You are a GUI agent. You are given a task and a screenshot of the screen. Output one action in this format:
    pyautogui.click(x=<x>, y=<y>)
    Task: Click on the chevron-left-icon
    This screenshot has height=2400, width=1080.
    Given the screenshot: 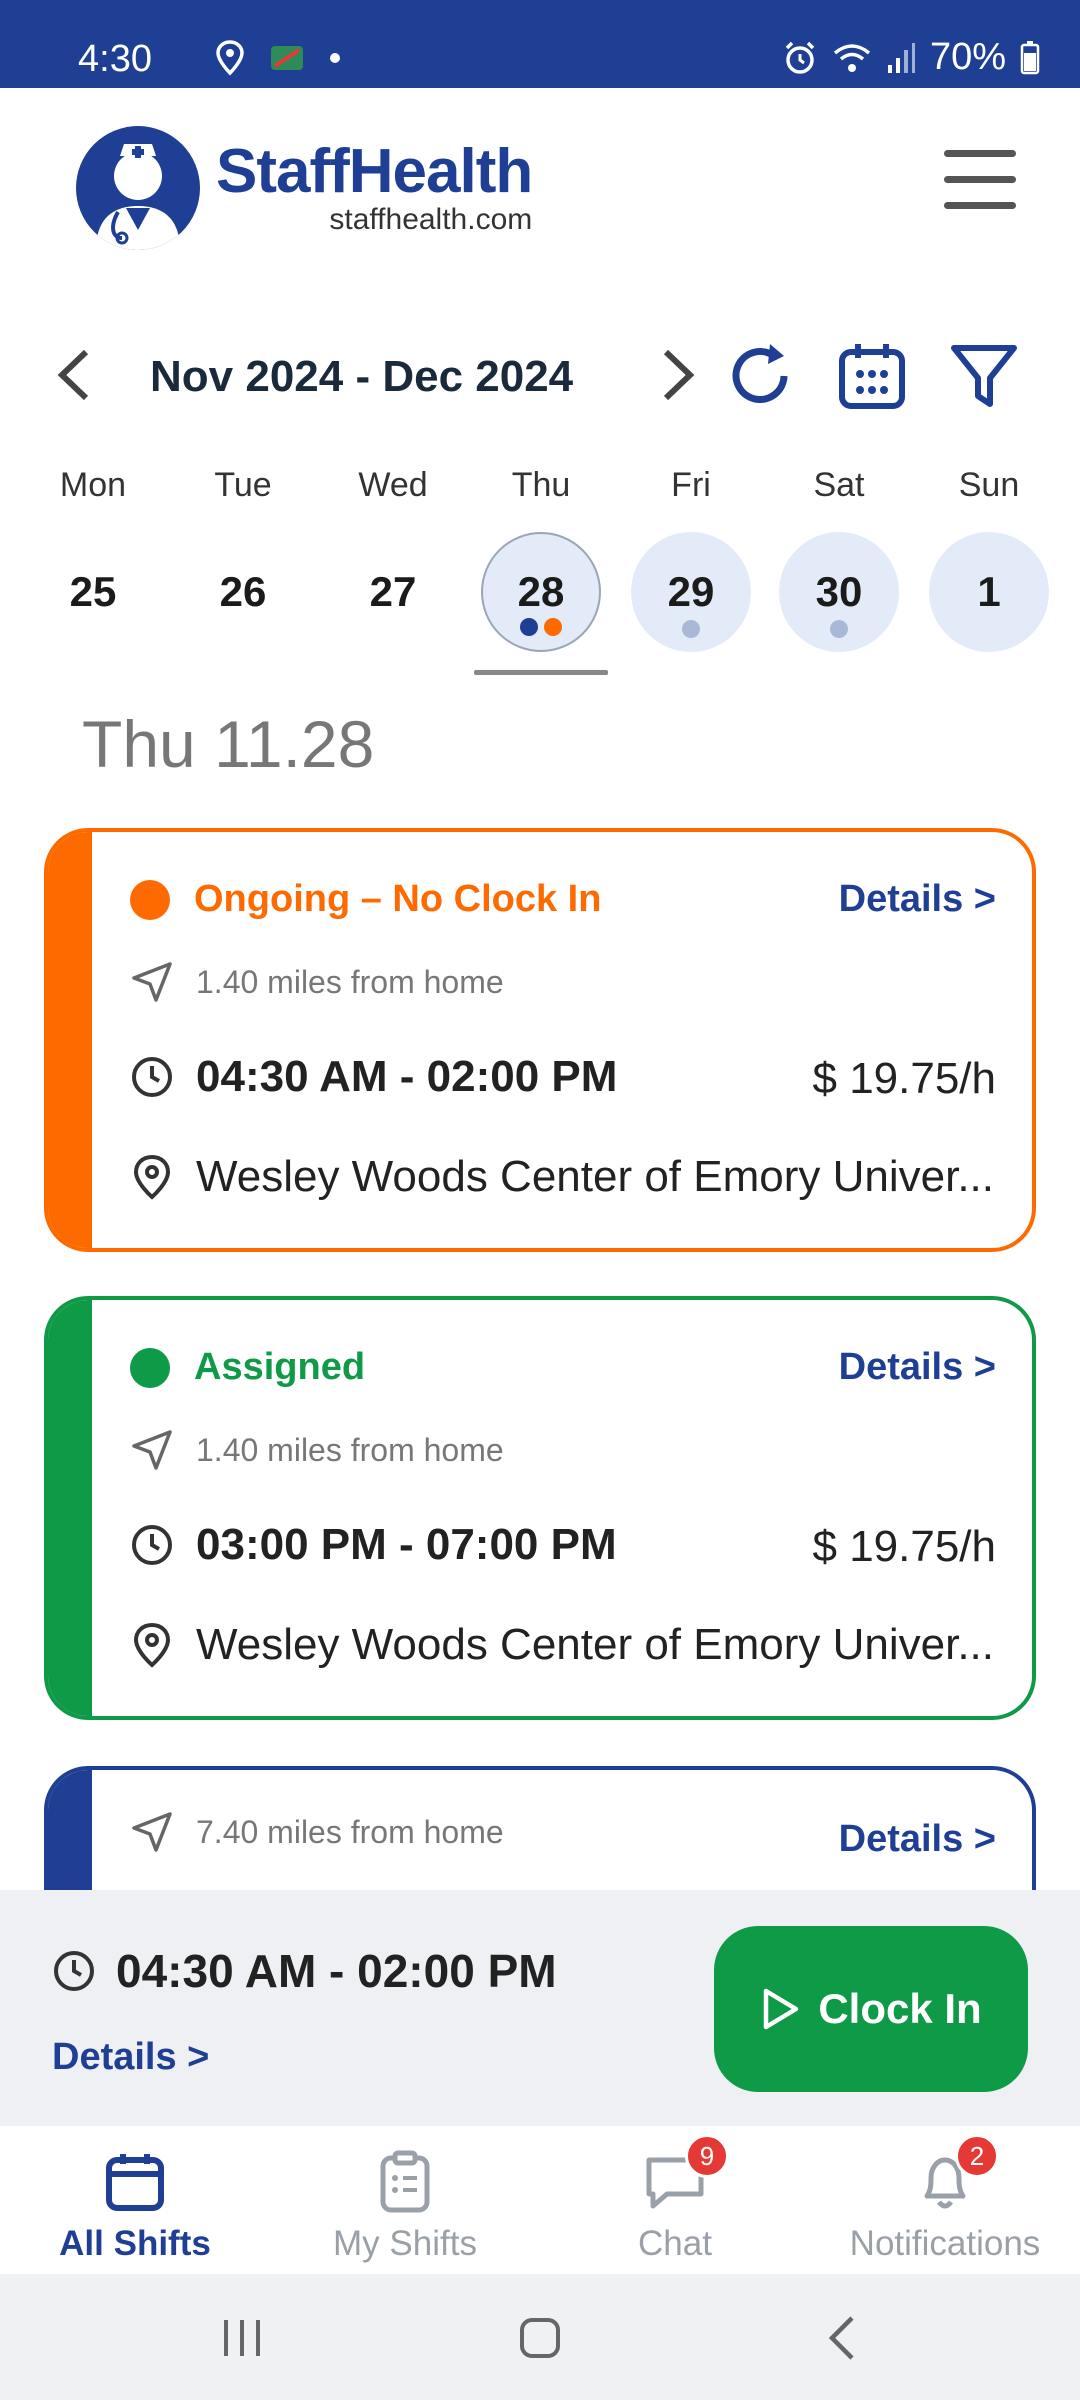 What is the action you would take?
    pyautogui.click(x=74, y=375)
    